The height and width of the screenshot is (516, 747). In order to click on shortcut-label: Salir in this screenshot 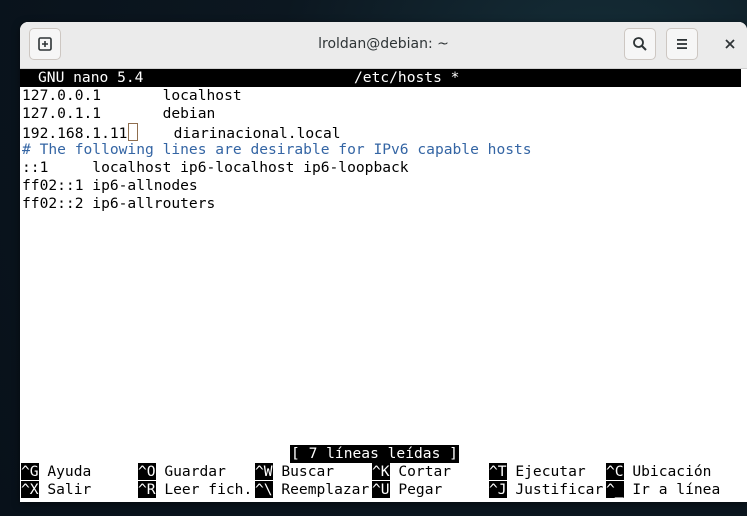, I will do `click(65, 489)`.